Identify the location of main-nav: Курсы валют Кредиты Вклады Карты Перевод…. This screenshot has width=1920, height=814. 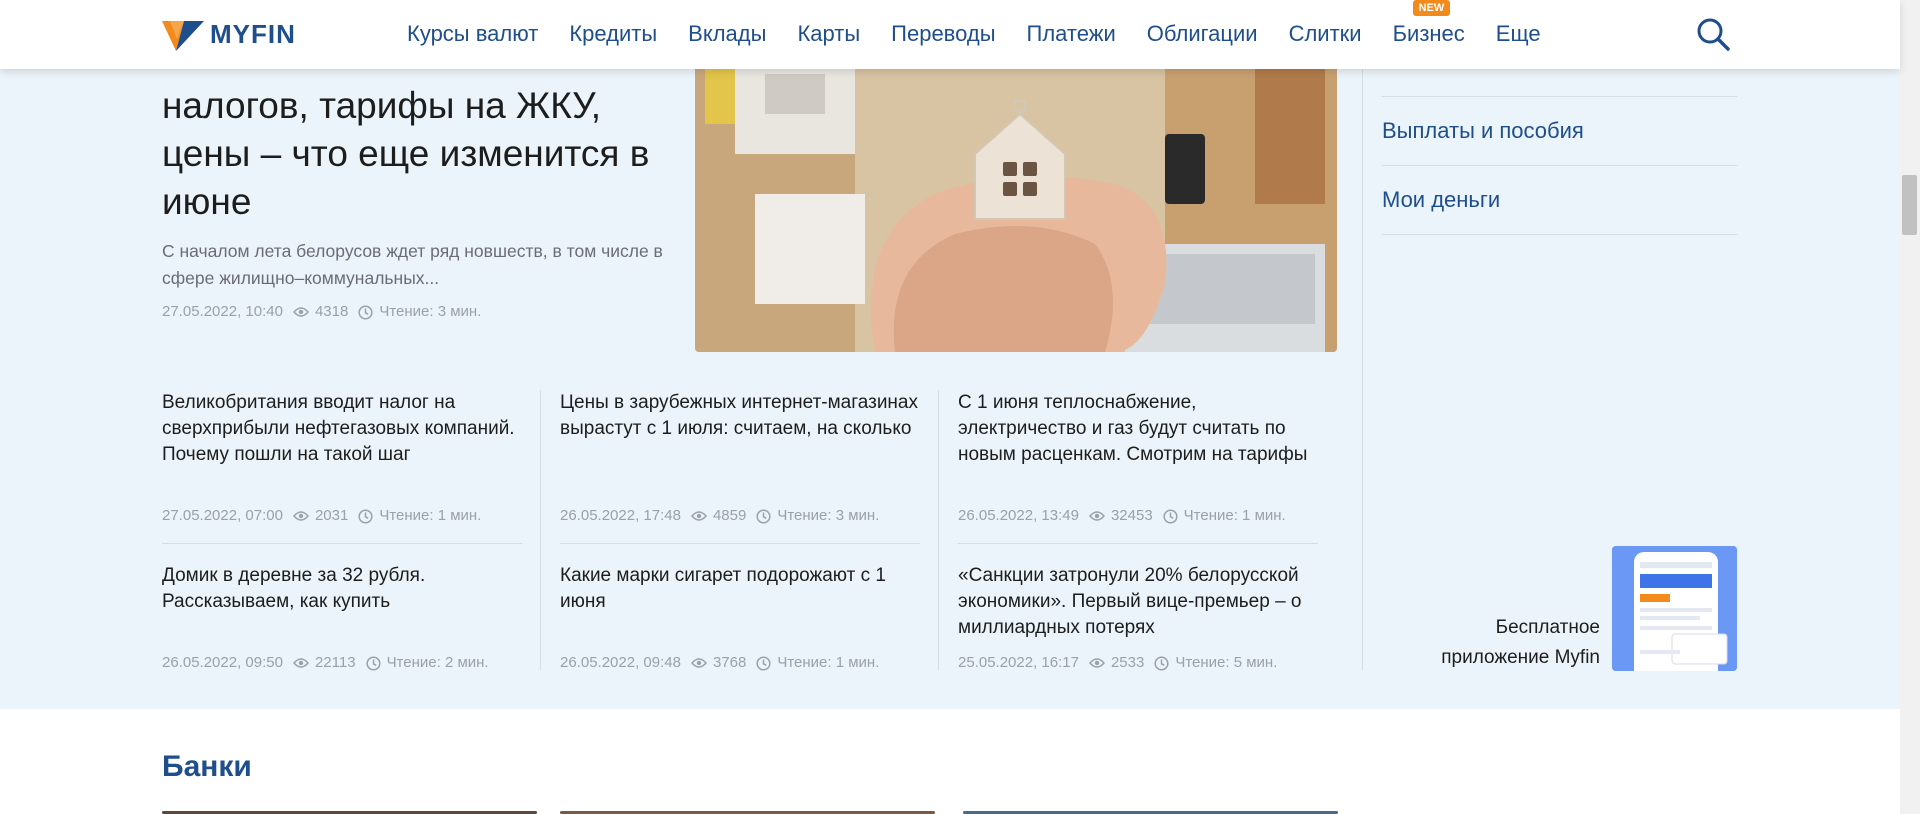
(989, 24).